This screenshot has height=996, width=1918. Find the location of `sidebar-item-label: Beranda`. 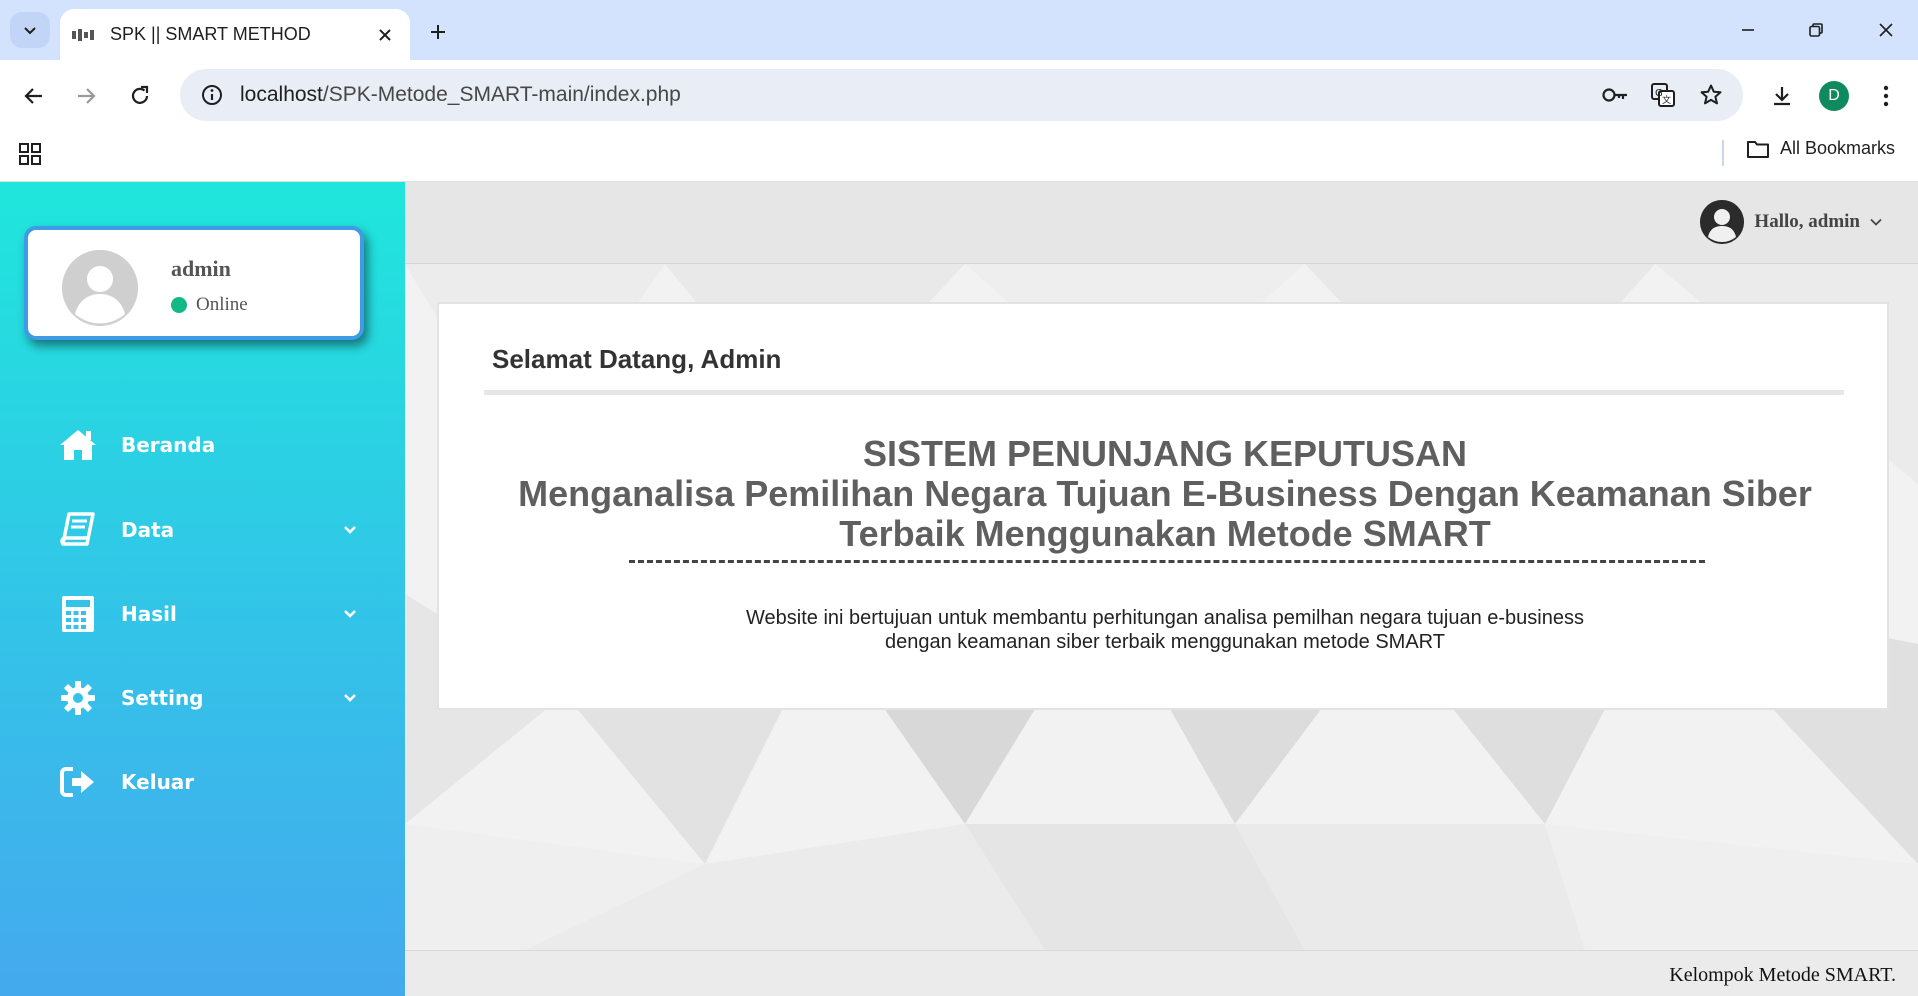

sidebar-item-label: Beranda is located at coordinates (168, 445).